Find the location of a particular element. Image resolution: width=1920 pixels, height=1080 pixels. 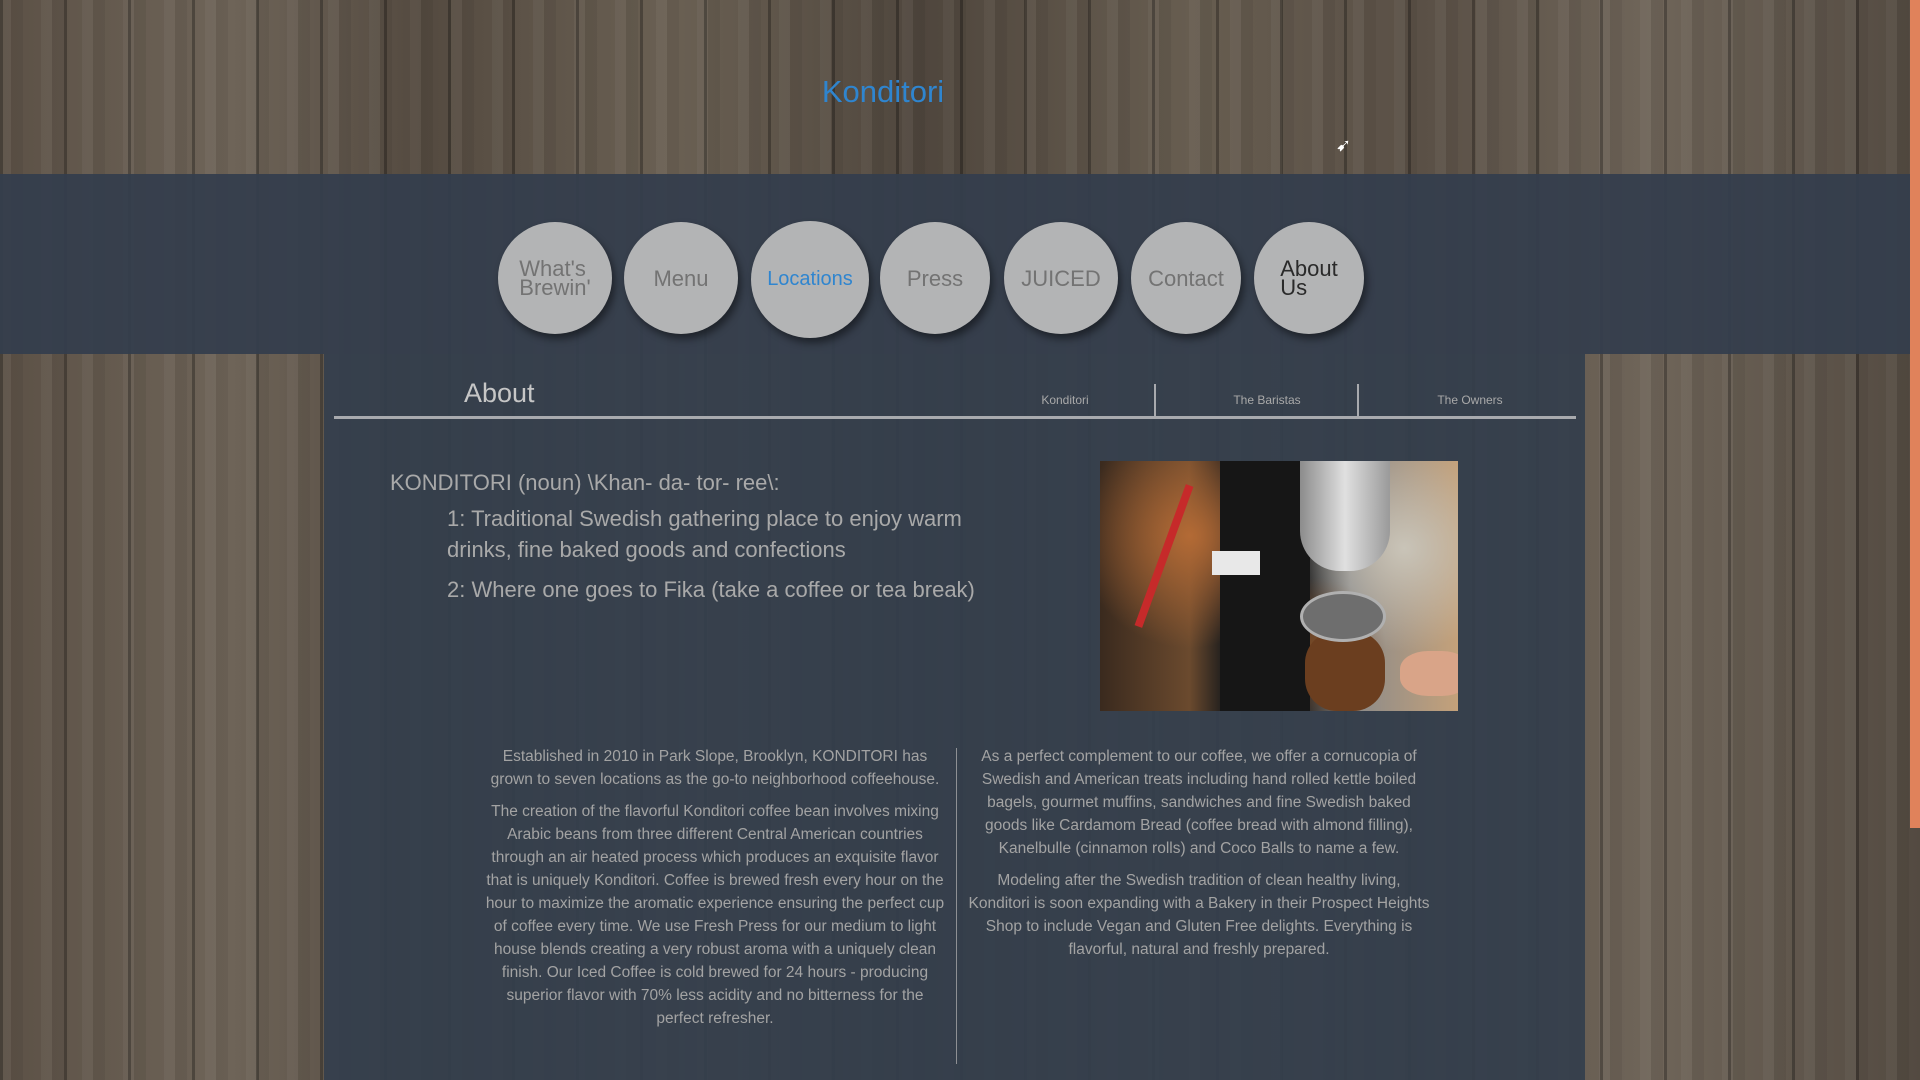

photo-hopper-shape is located at coordinates (1345, 516).